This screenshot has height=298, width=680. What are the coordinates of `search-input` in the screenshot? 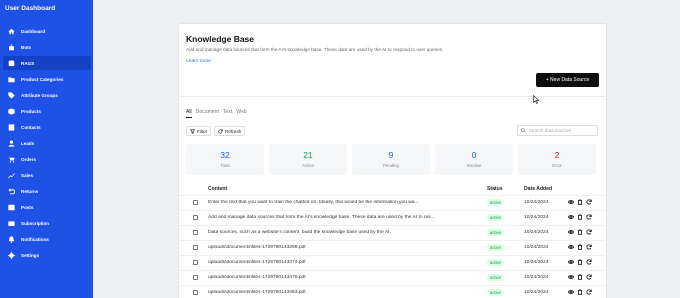 It's located at (562, 130).